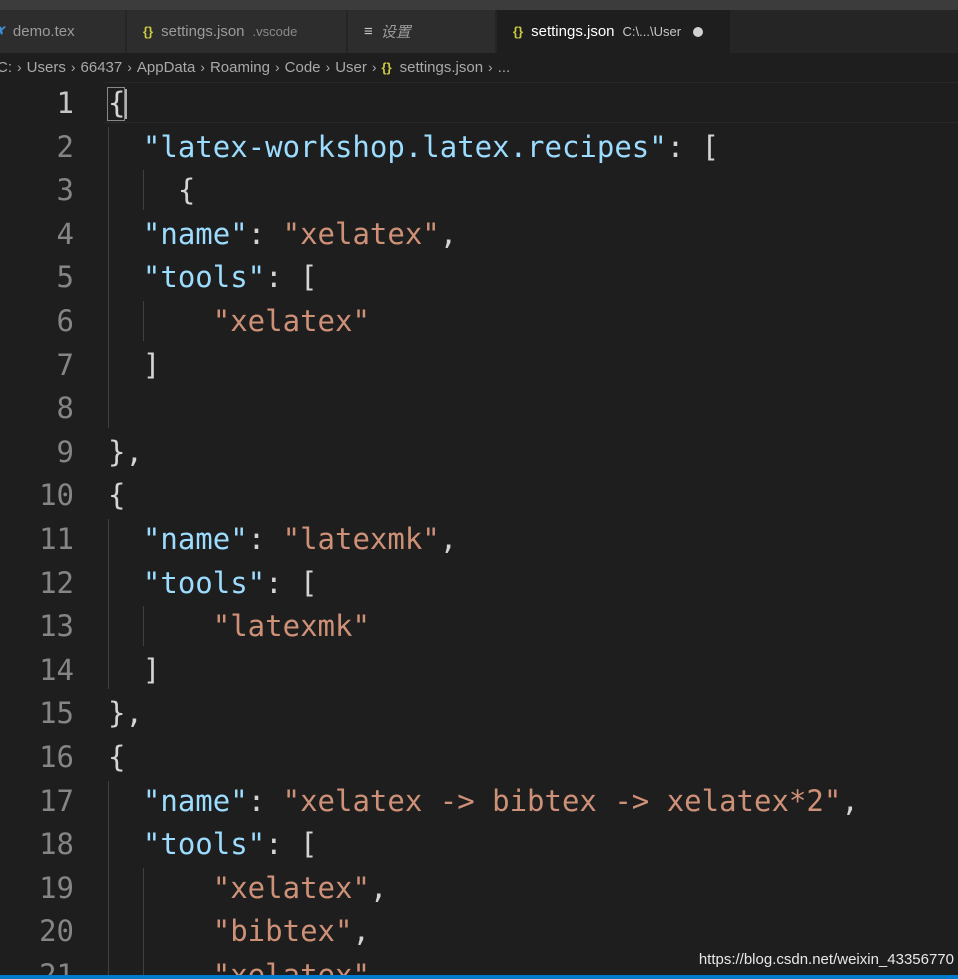 This screenshot has width=958, height=979. Describe the element at coordinates (56, 582) in the screenshot. I see `line-number: 12` at that location.